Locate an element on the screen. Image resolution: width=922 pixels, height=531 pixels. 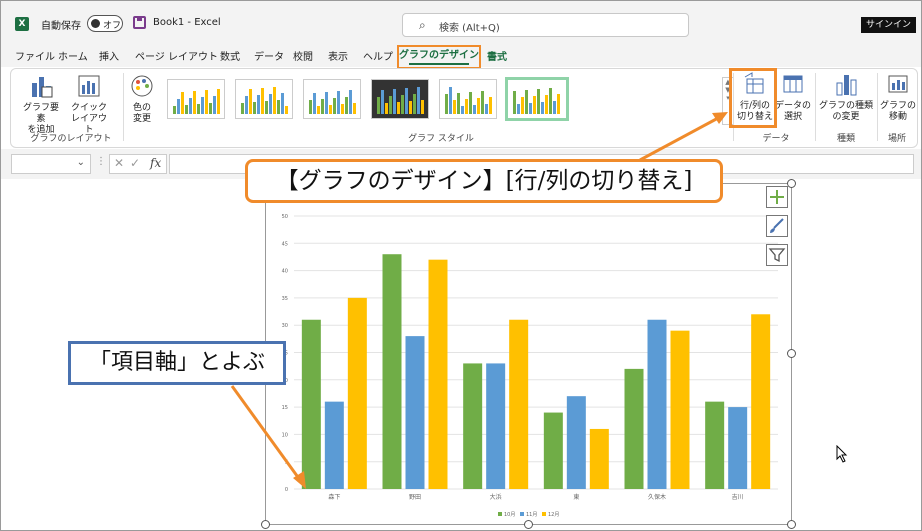
callout-switch-row-column: 【グラフのデザイン】[行/列の切り替え] is located at coordinates (484, 181).